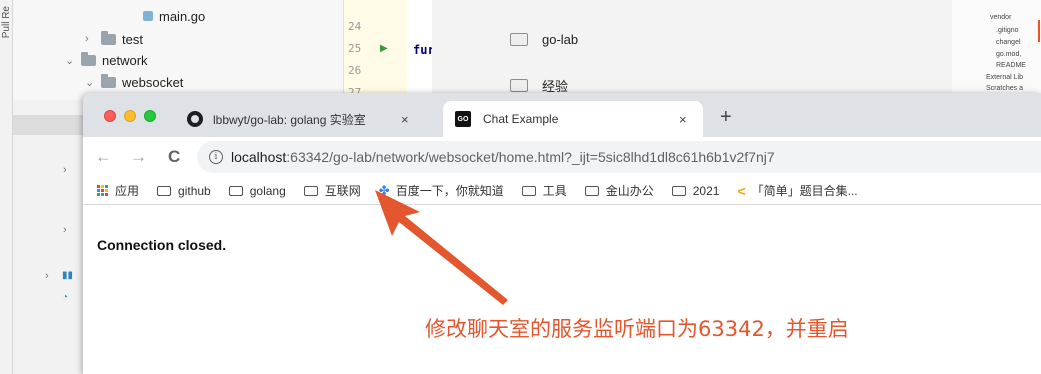 This screenshot has height=374, width=1041. I want to click on line-number: 26, so click(355, 70).